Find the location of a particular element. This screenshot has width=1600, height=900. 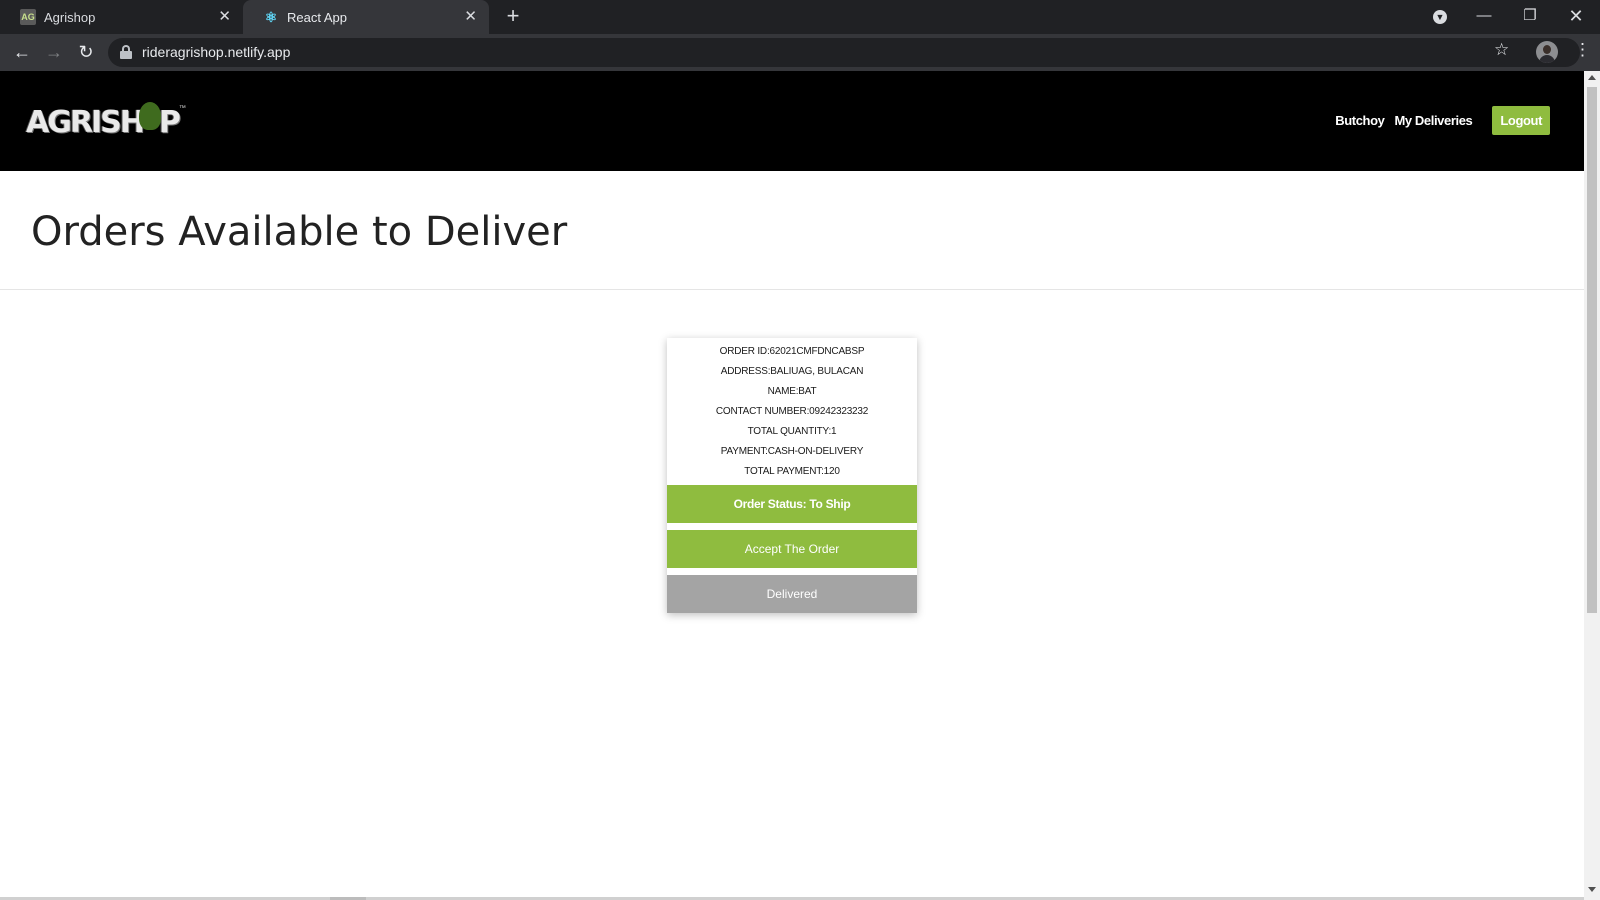

logout-button: Logout is located at coordinates (1521, 120).